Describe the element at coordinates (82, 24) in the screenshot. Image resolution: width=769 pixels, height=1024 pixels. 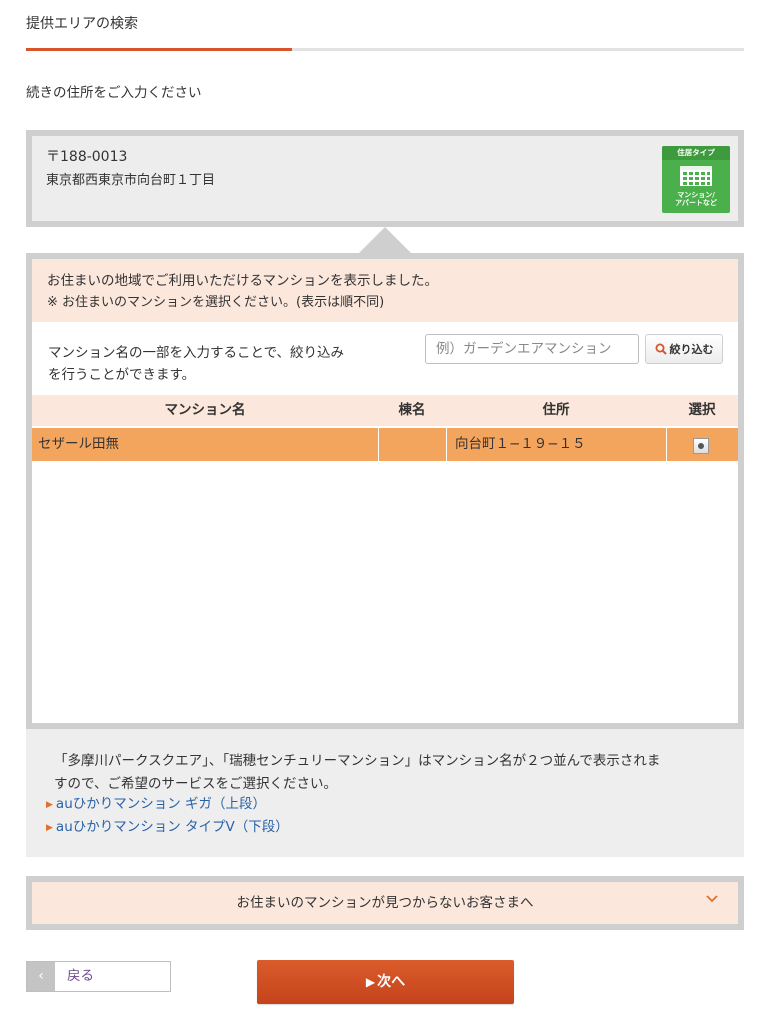
I see `page-title: 提供エリアの検索` at that location.